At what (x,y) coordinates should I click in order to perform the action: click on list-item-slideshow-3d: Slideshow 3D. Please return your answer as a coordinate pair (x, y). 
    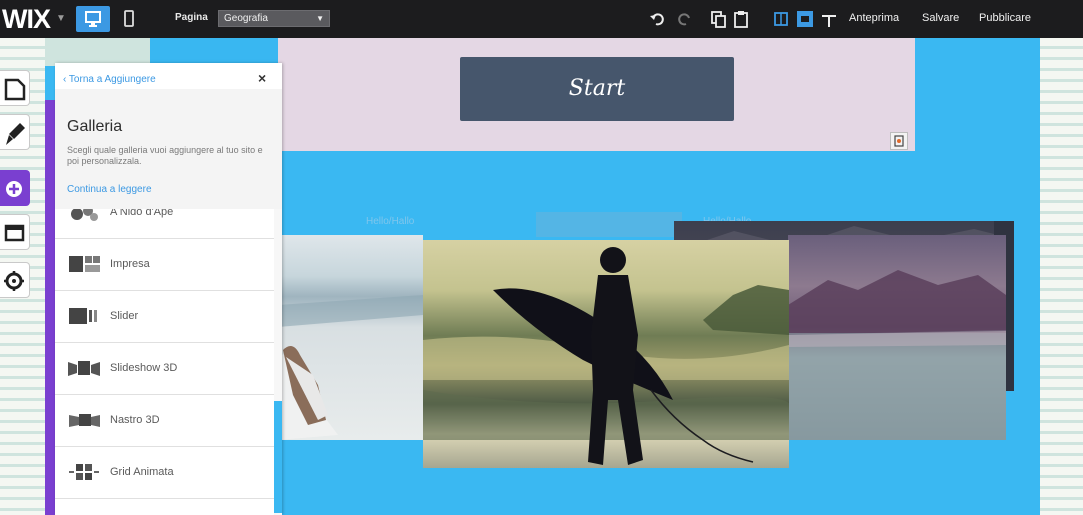
    Looking at the image, I should click on (164, 369).